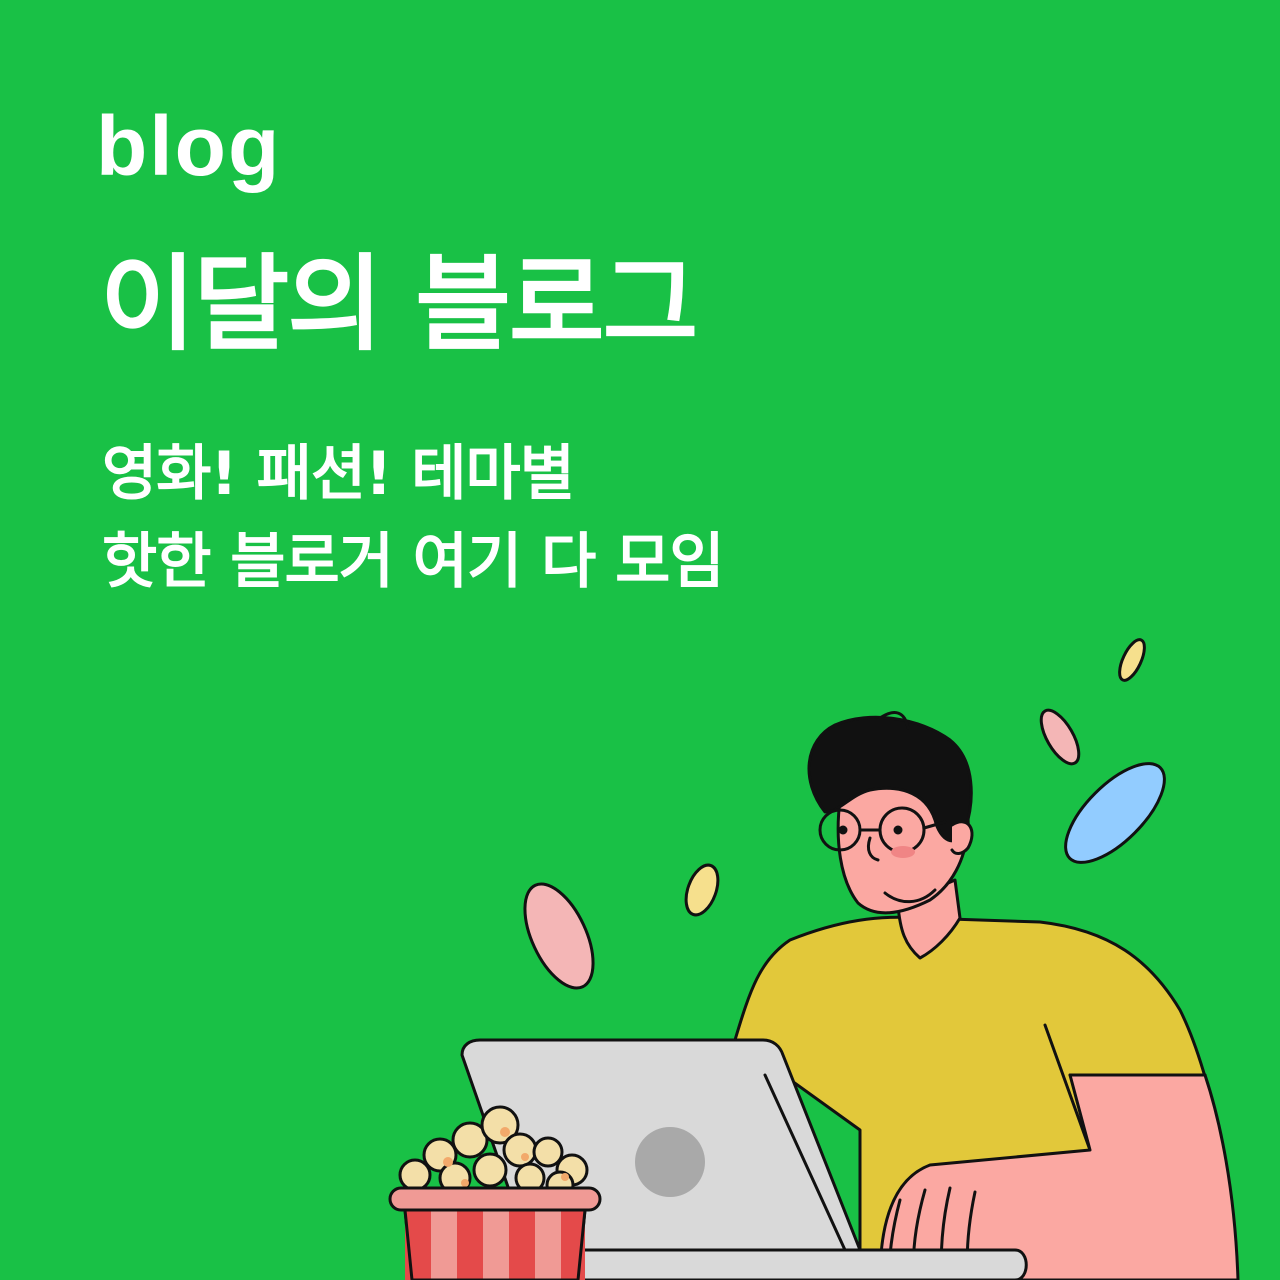 The width and height of the screenshot is (1280, 1280). I want to click on shirt, so click(985, 1097).